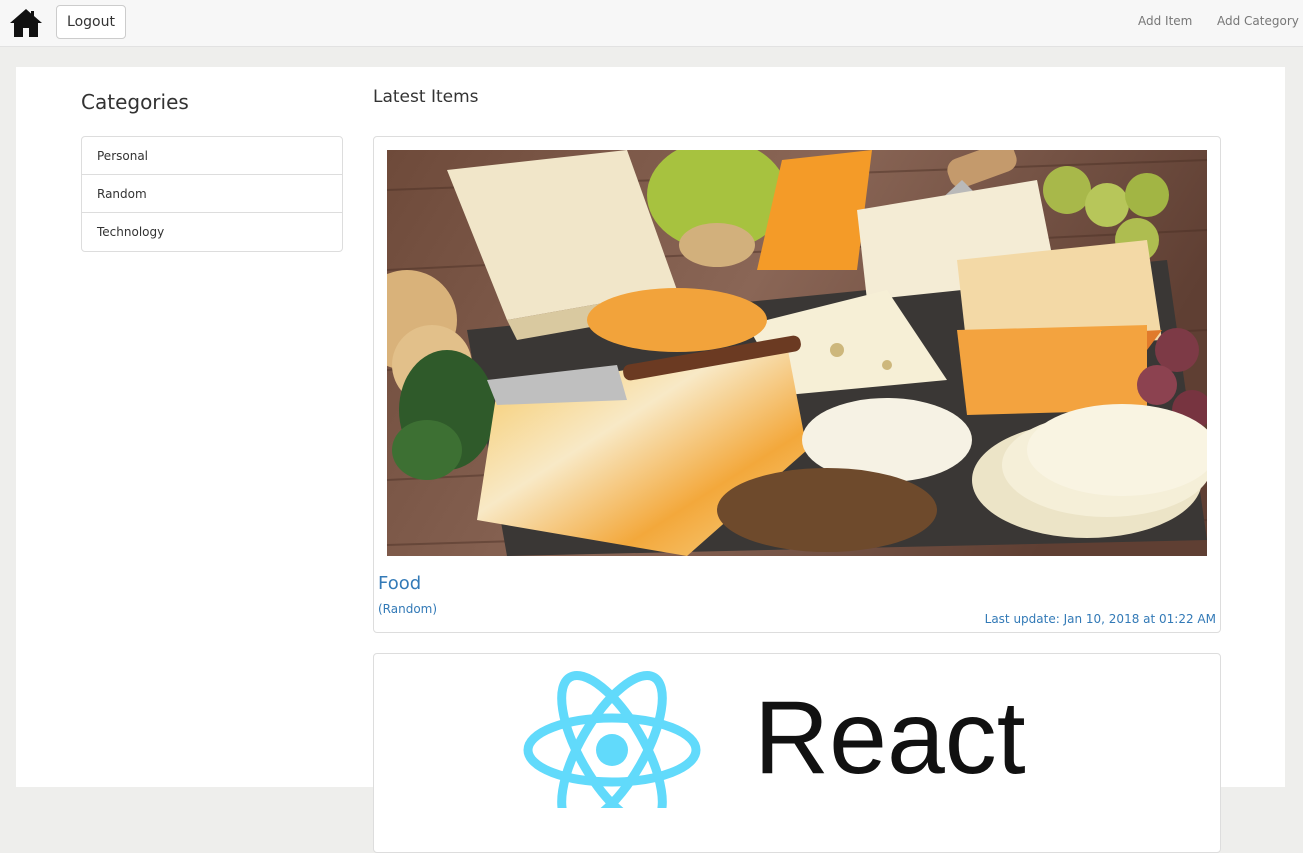  Describe the element at coordinates (212, 156) in the screenshot. I see `category-item-personal: Personal` at that location.